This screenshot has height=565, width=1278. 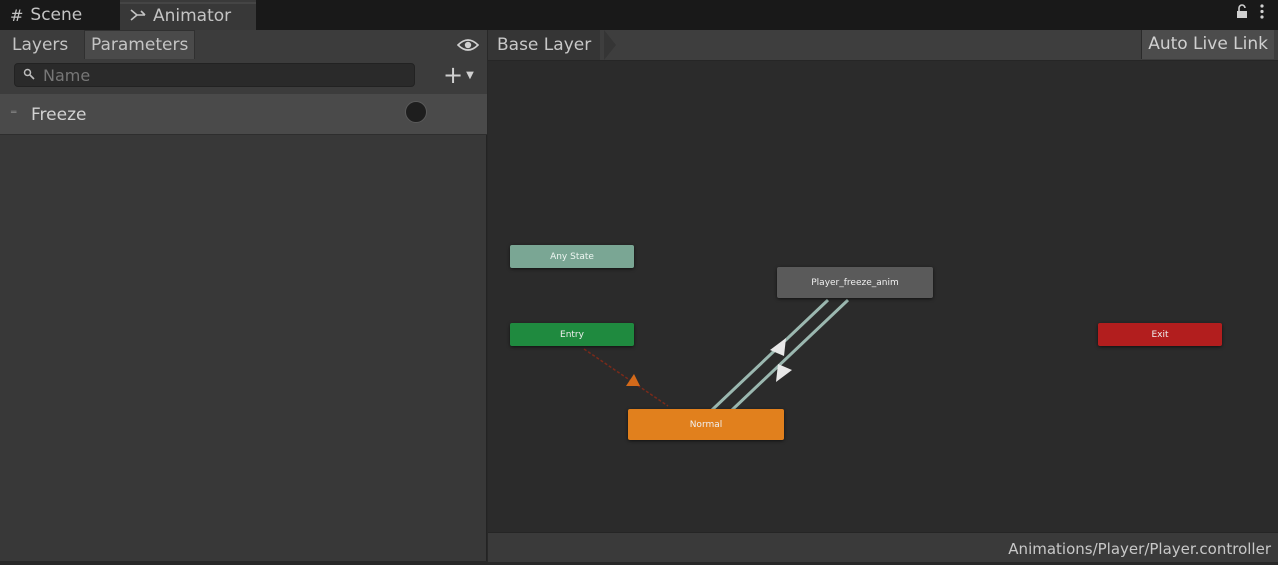 I want to click on animator-icon, so click(x=138, y=16).